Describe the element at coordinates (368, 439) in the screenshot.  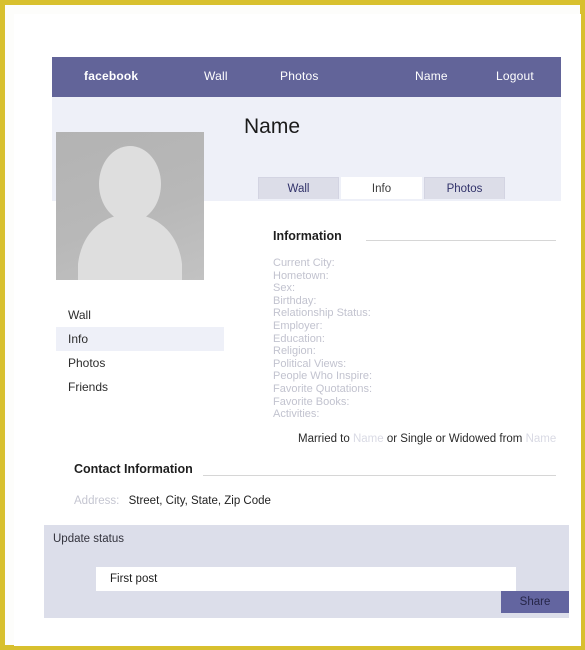
I see `marital-name-1: Name` at that location.